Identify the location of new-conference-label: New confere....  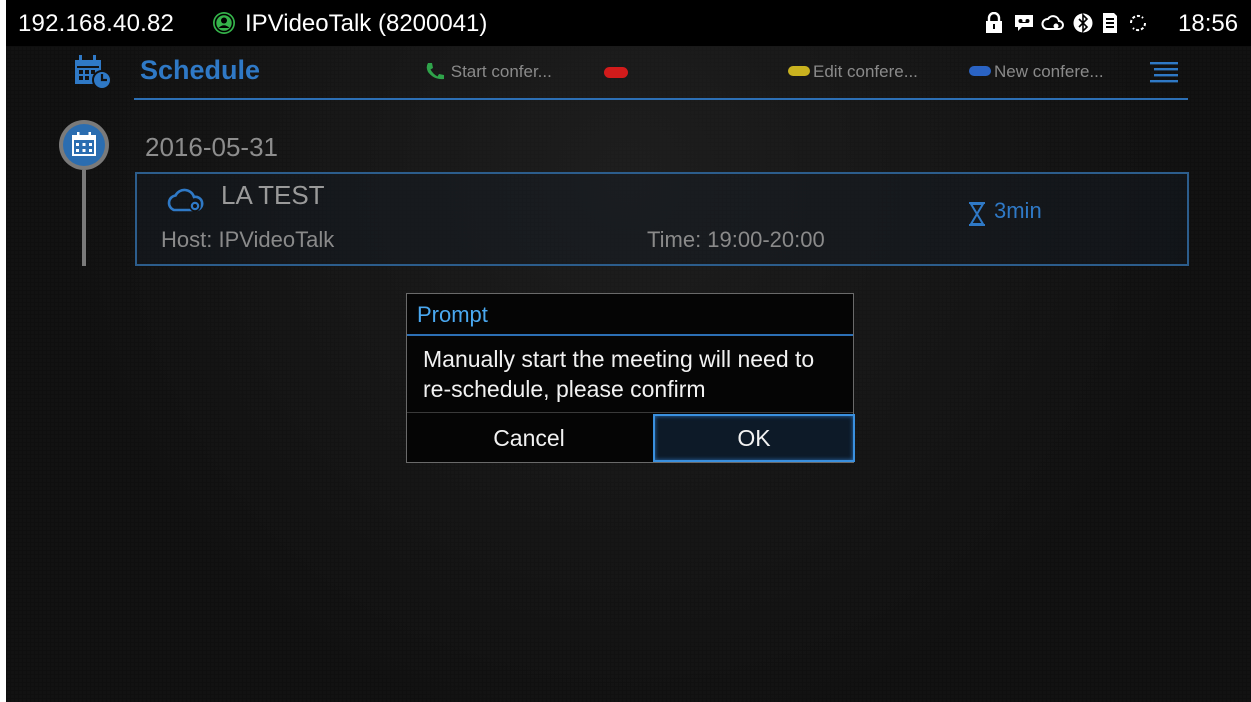
(1049, 71).